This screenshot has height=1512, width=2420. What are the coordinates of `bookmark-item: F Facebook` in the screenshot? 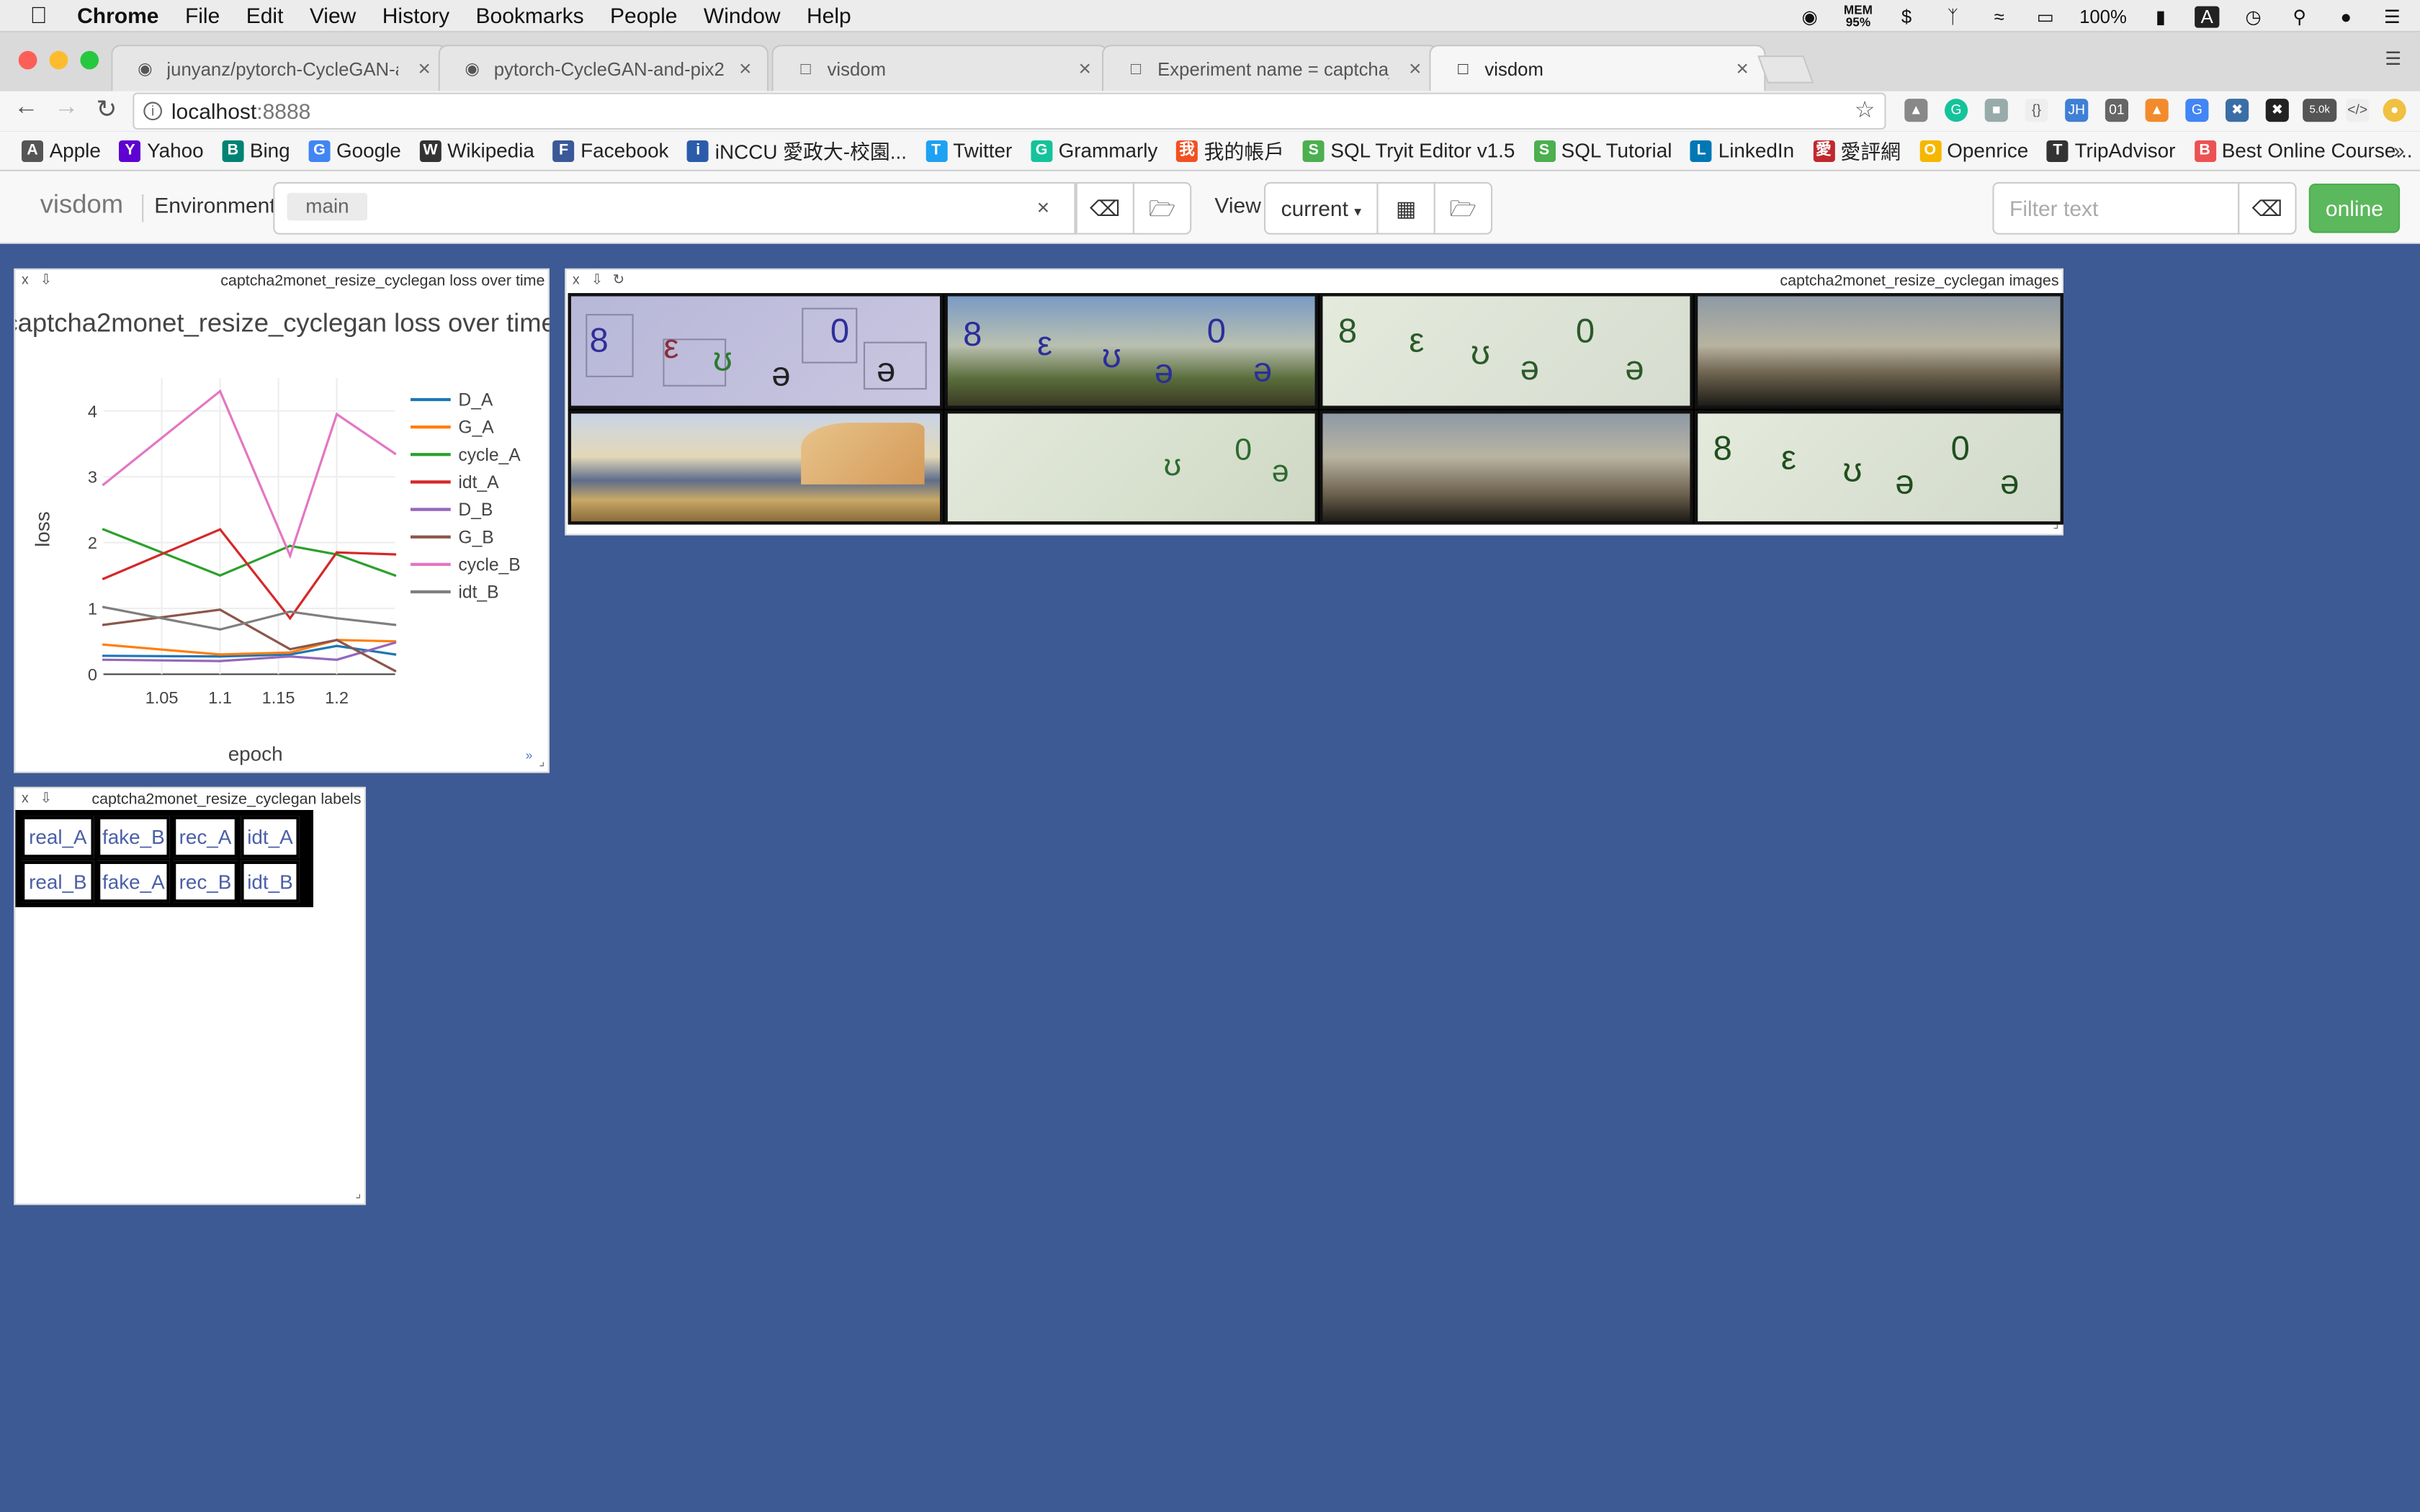 It's located at (610, 150).